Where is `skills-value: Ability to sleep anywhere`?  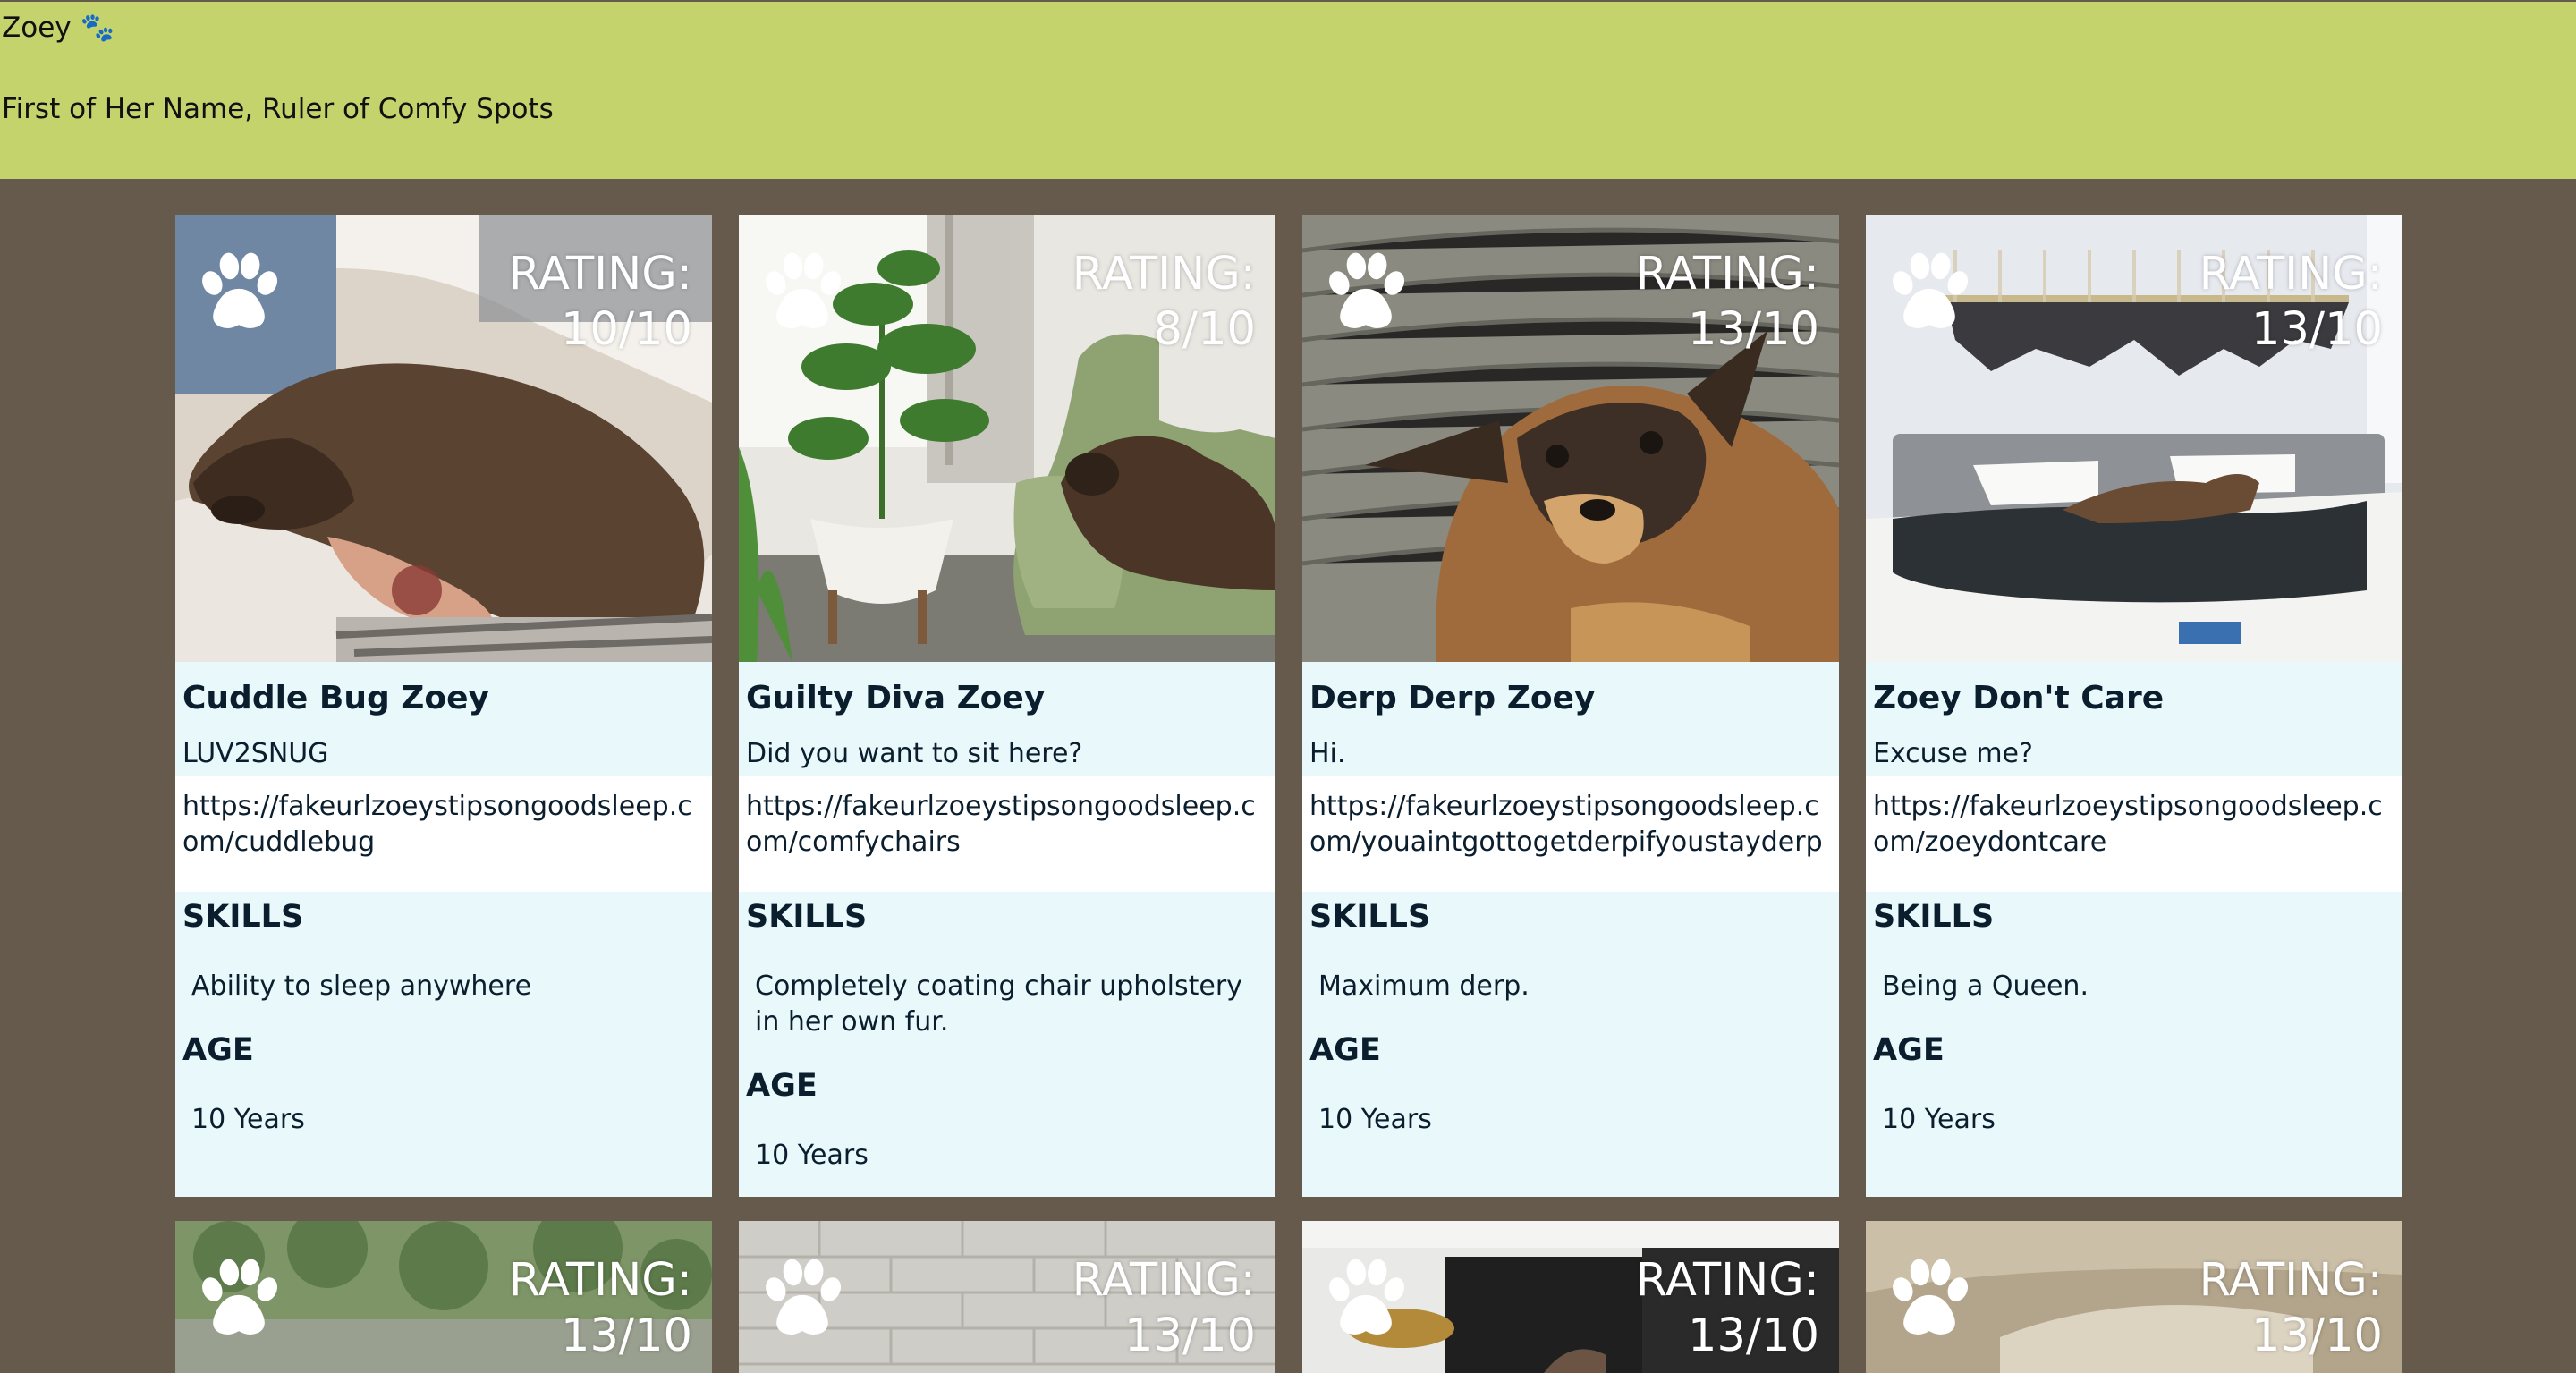
skills-value: Ability to sleep anywhere is located at coordinates (361, 986).